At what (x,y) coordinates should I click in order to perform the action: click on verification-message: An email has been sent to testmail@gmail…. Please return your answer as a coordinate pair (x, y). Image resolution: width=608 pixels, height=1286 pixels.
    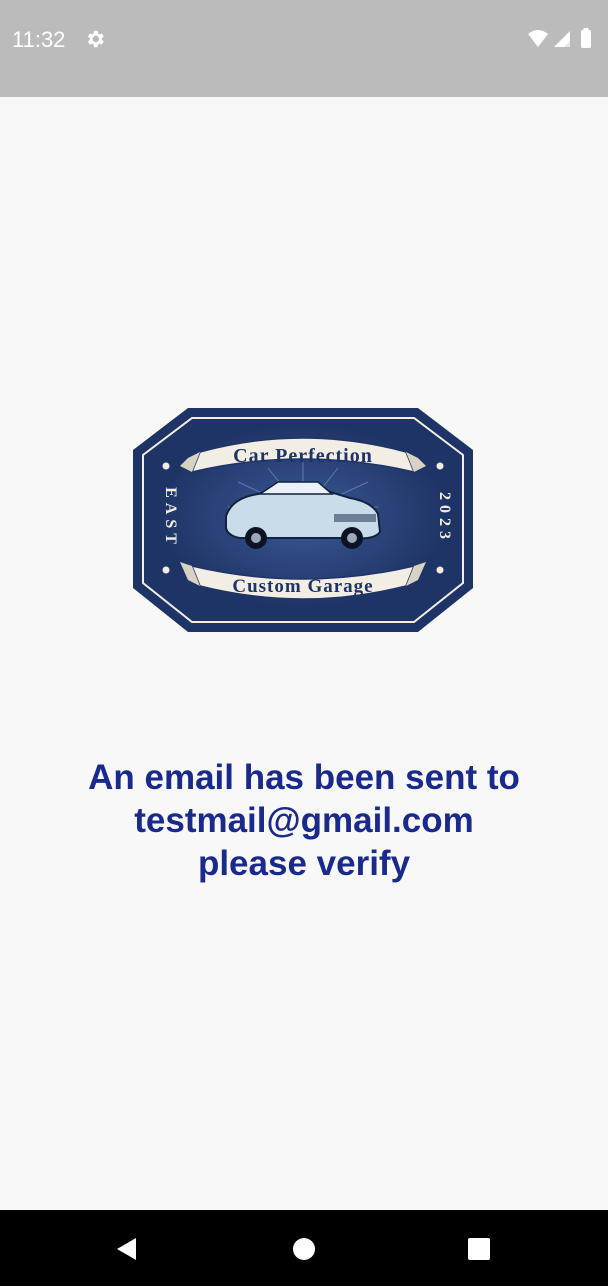
    Looking at the image, I should click on (304, 820).